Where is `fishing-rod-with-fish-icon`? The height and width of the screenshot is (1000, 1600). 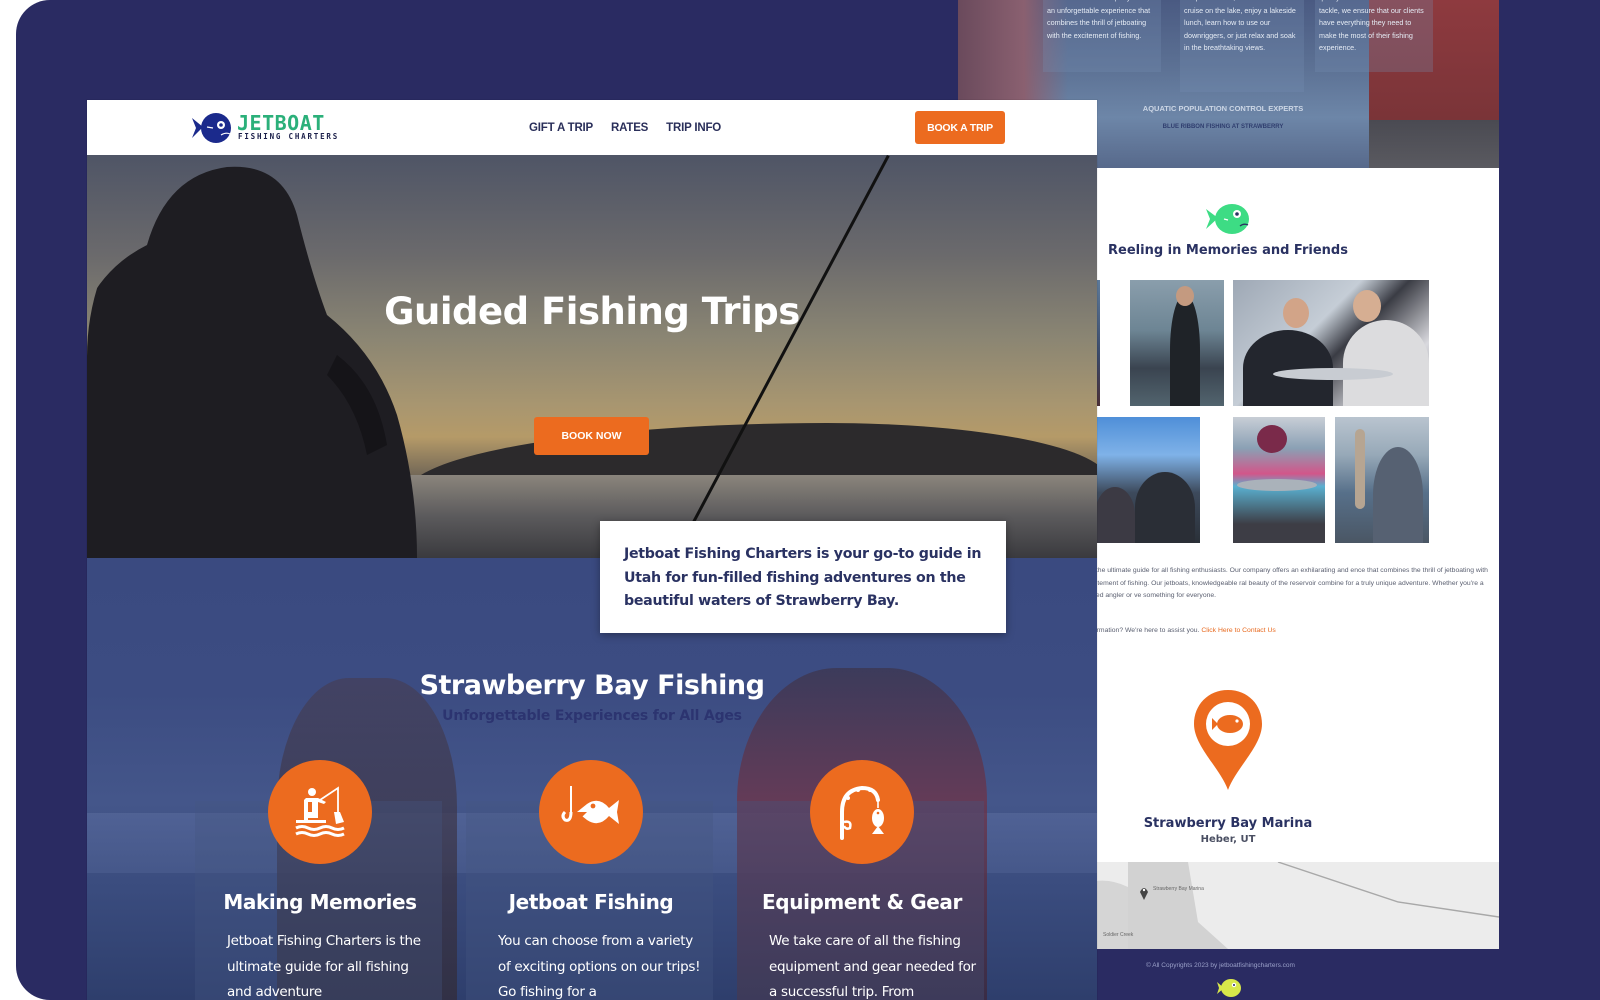
fishing-rod-with-fish-icon is located at coordinates (862, 812).